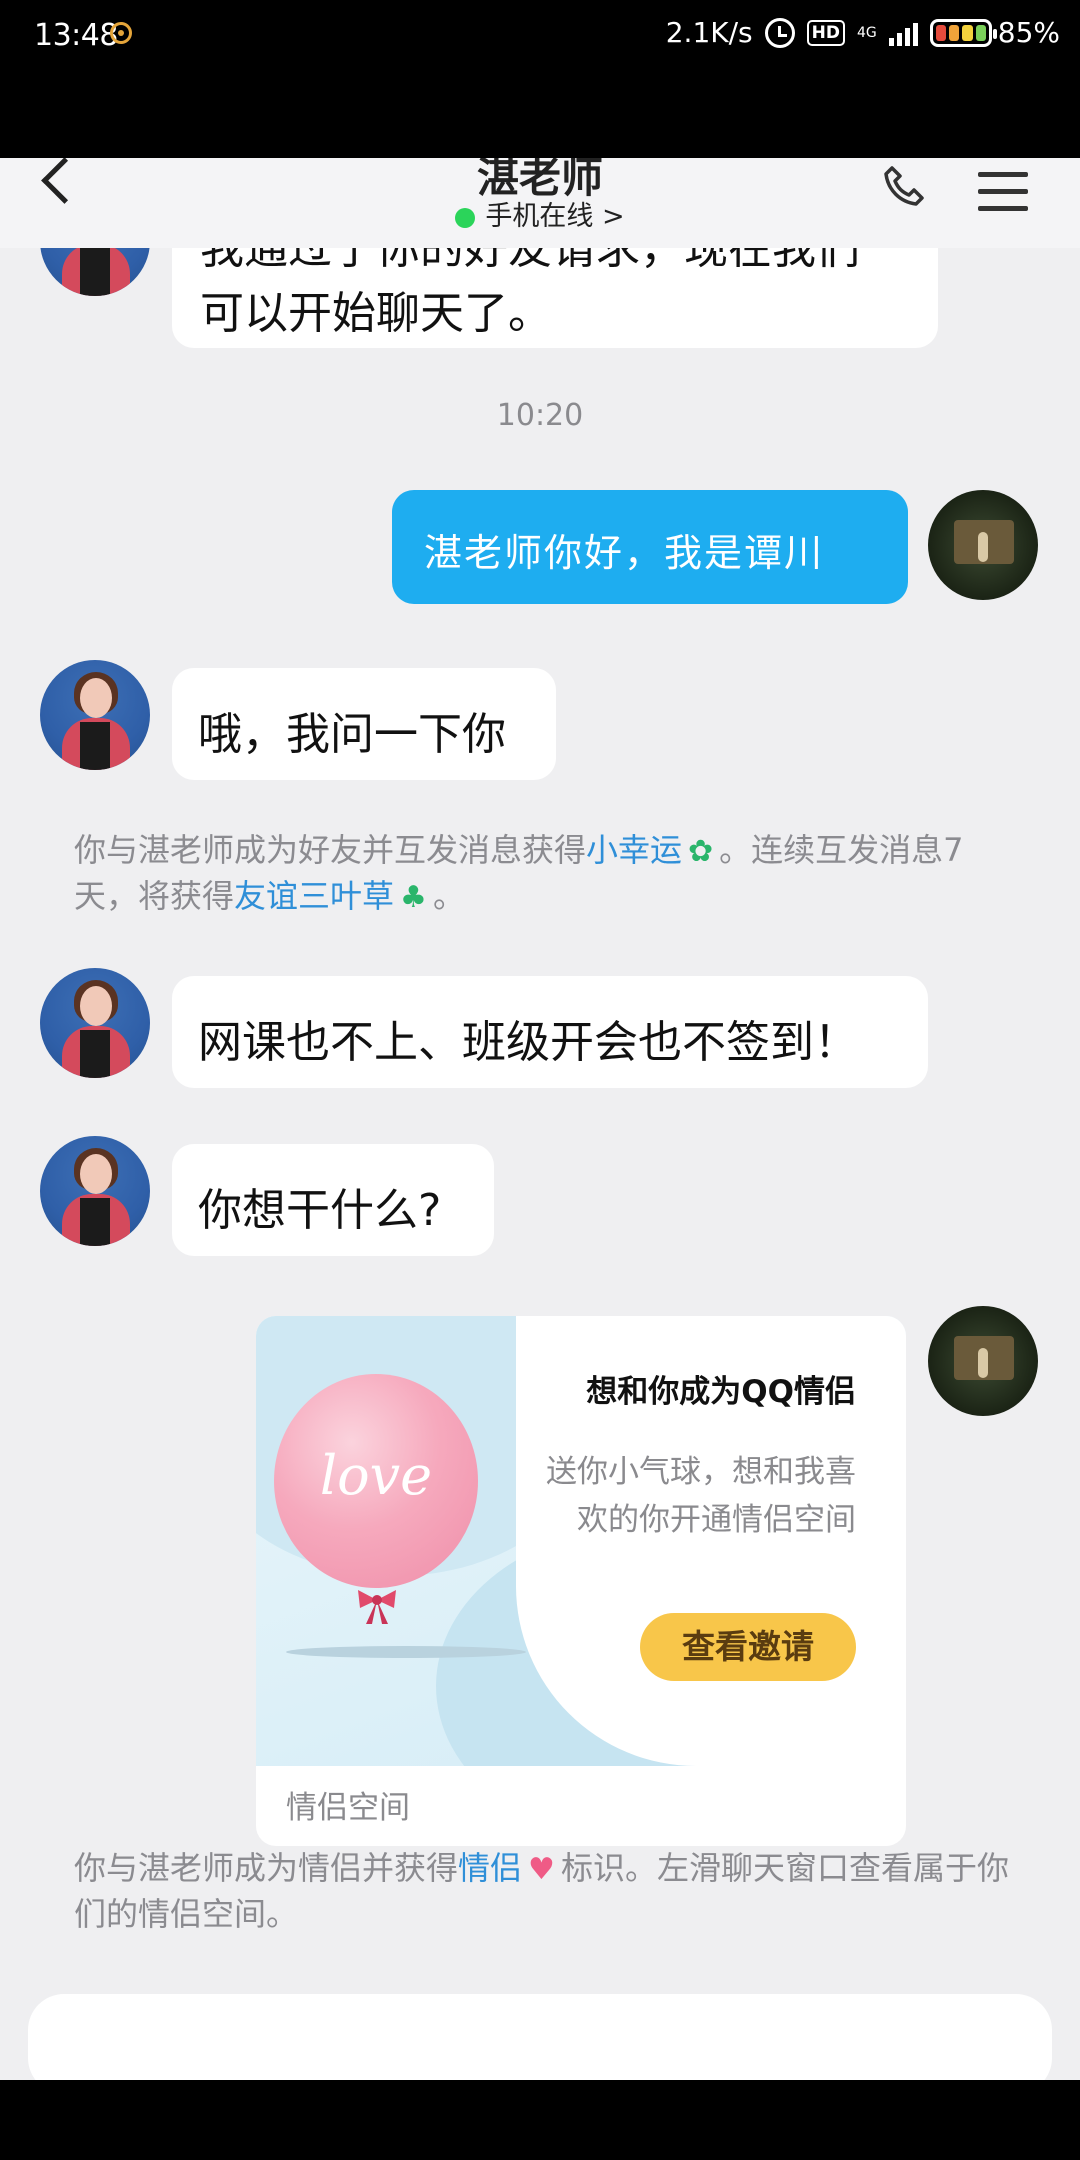 This screenshot has width=1080, height=2160. I want to click on view-invite-button: 查看邀请, so click(748, 1647).